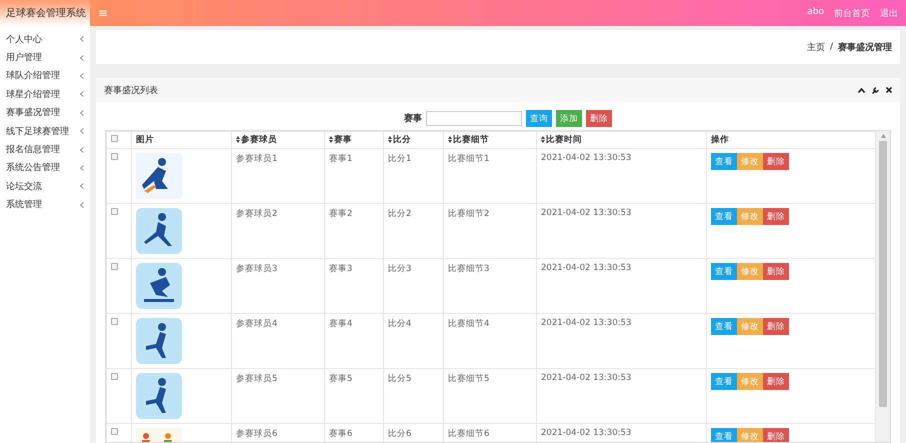 The image size is (906, 443). Describe the element at coordinates (257, 434) in the screenshot. I see `table-cell: 参赛球员6` at that location.